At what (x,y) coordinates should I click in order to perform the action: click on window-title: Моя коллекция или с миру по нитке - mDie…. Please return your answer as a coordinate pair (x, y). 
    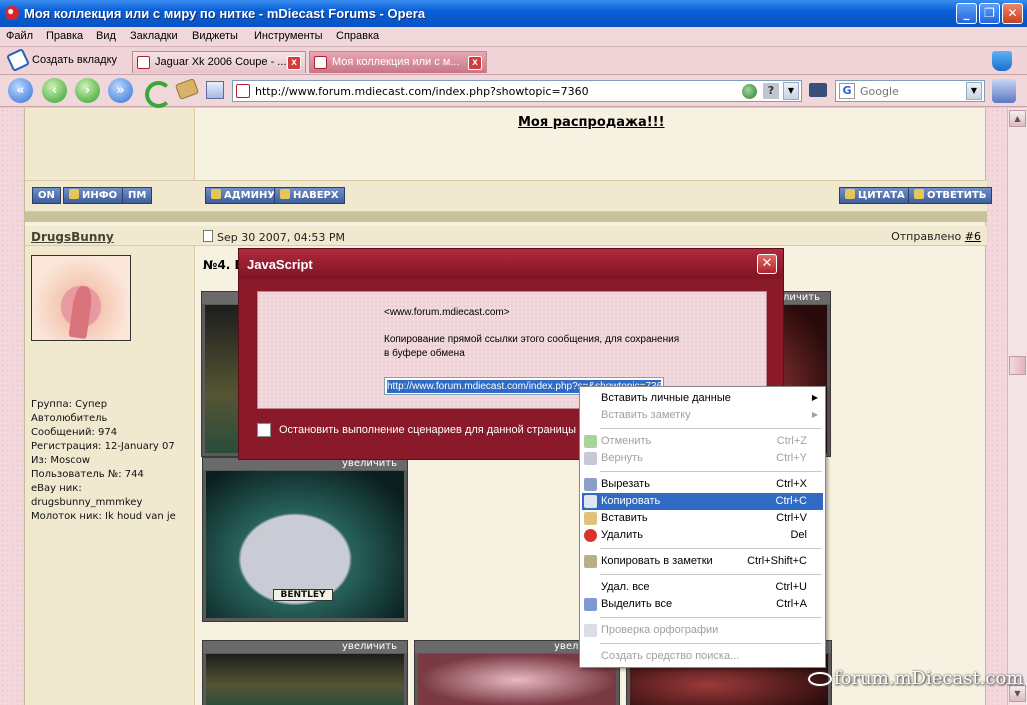
    Looking at the image, I should click on (225, 13).